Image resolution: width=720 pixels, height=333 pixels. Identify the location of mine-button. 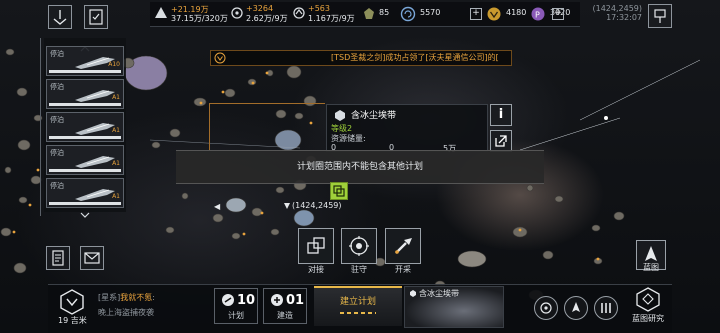
(403, 246).